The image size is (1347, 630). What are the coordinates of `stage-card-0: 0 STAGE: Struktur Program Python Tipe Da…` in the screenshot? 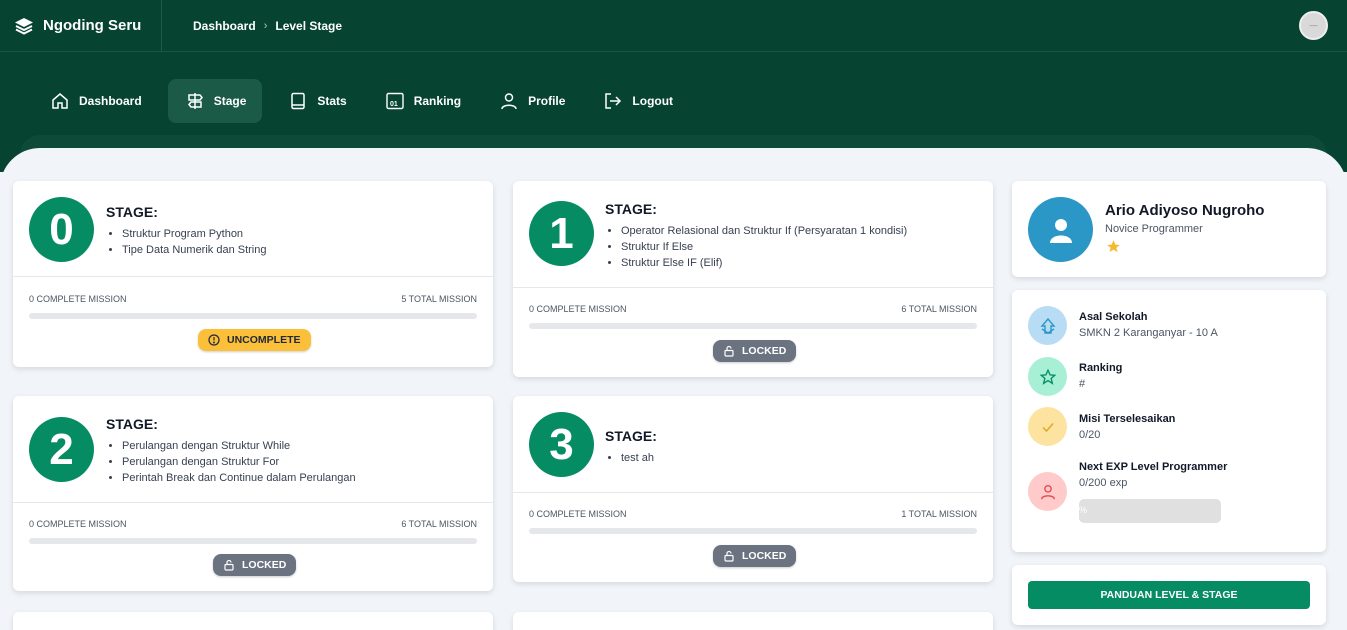 It's located at (253, 274).